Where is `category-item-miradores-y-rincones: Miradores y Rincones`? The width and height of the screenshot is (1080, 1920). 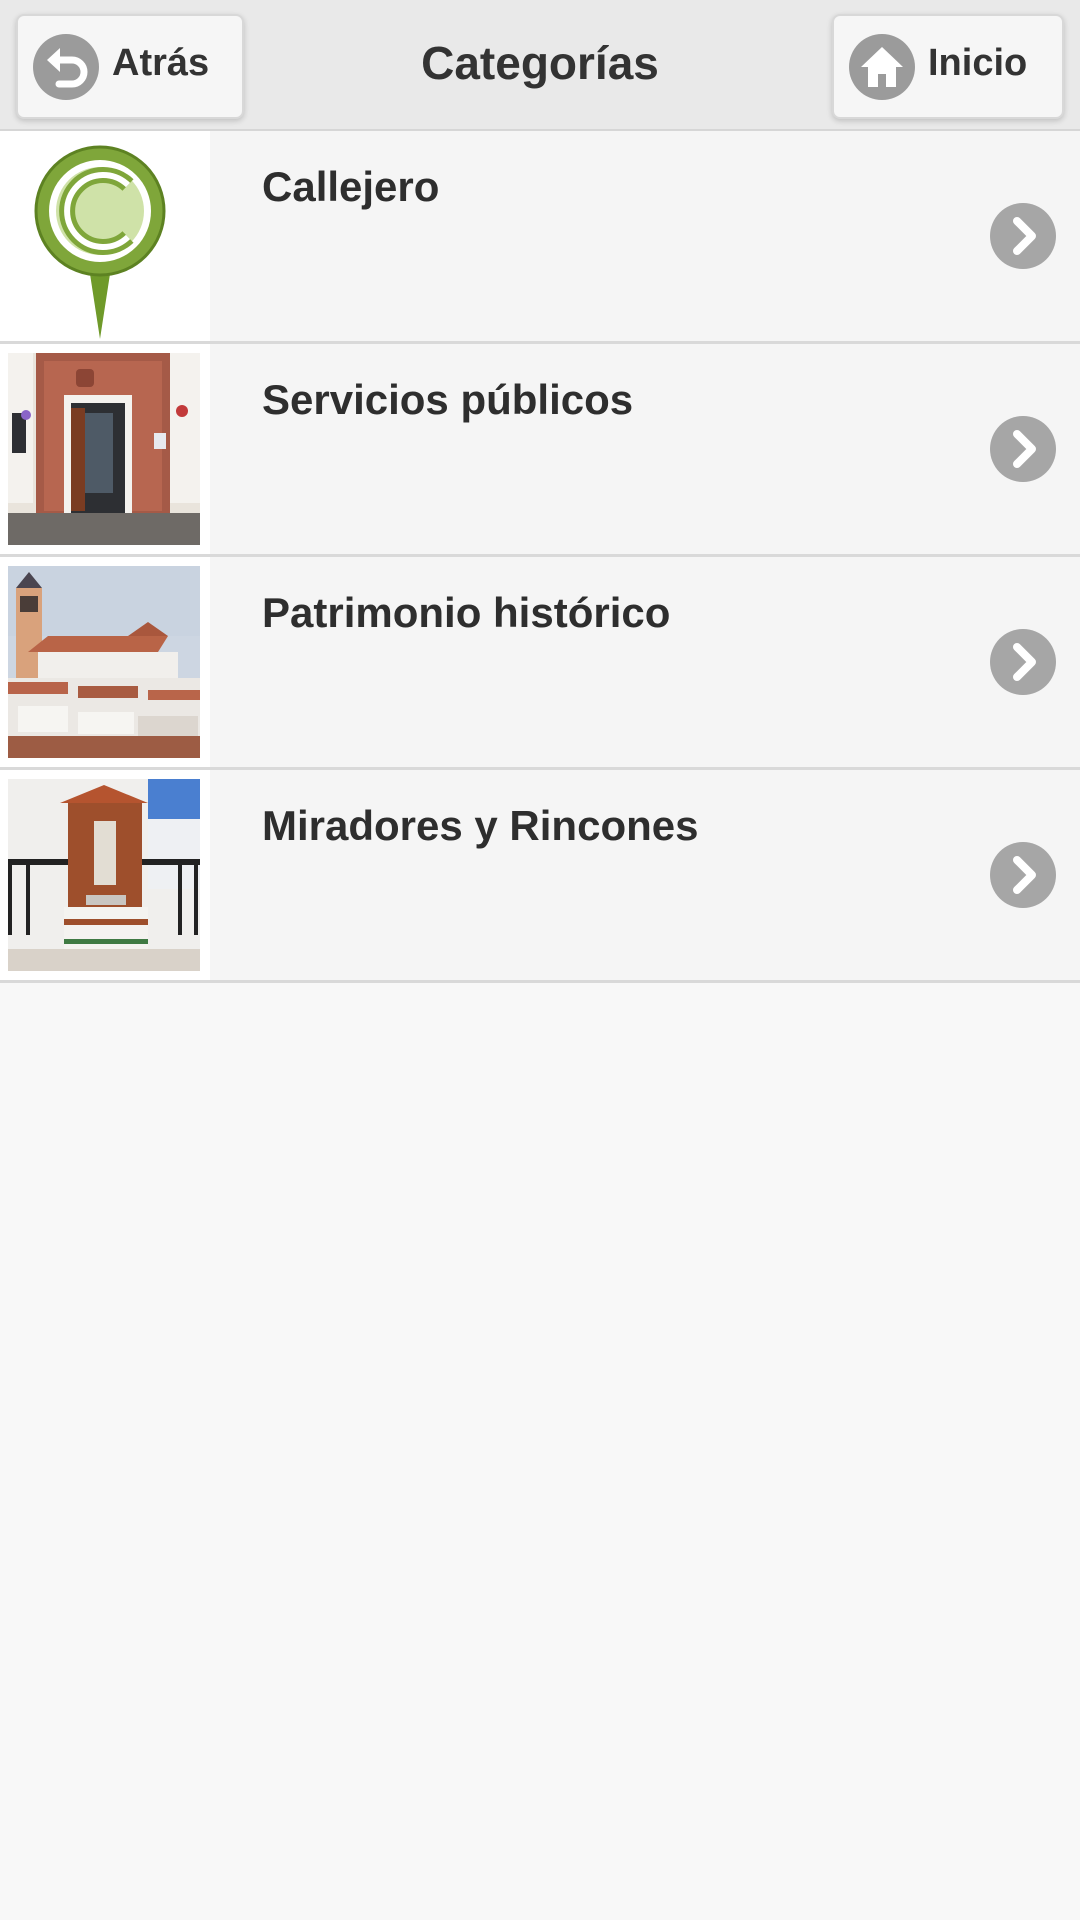
category-item-miradores-y-rincones: Miradores y Rincones is located at coordinates (540, 876).